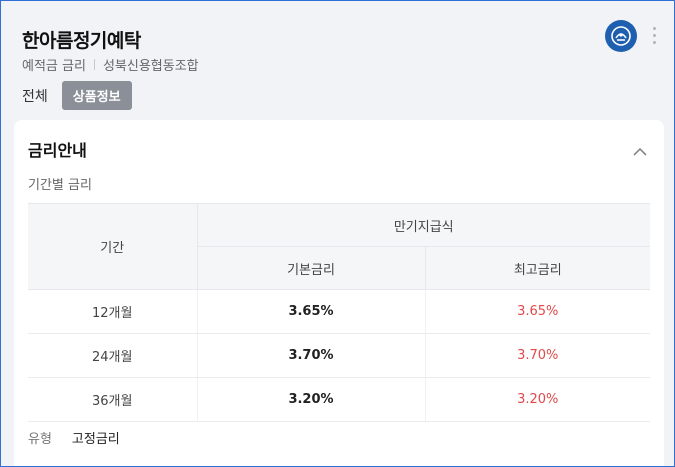 The image size is (675, 467). What do you see at coordinates (537, 311) in the screenshot?
I see `max-rate-cell: 3.65%` at bounding box center [537, 311].